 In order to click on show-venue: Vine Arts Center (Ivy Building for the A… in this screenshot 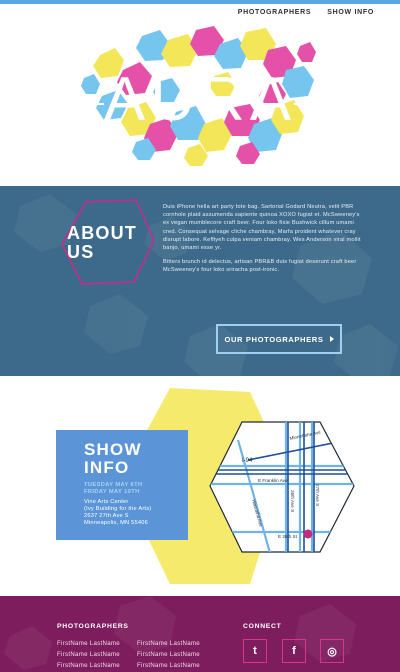, I will do `click(117, 513)`.